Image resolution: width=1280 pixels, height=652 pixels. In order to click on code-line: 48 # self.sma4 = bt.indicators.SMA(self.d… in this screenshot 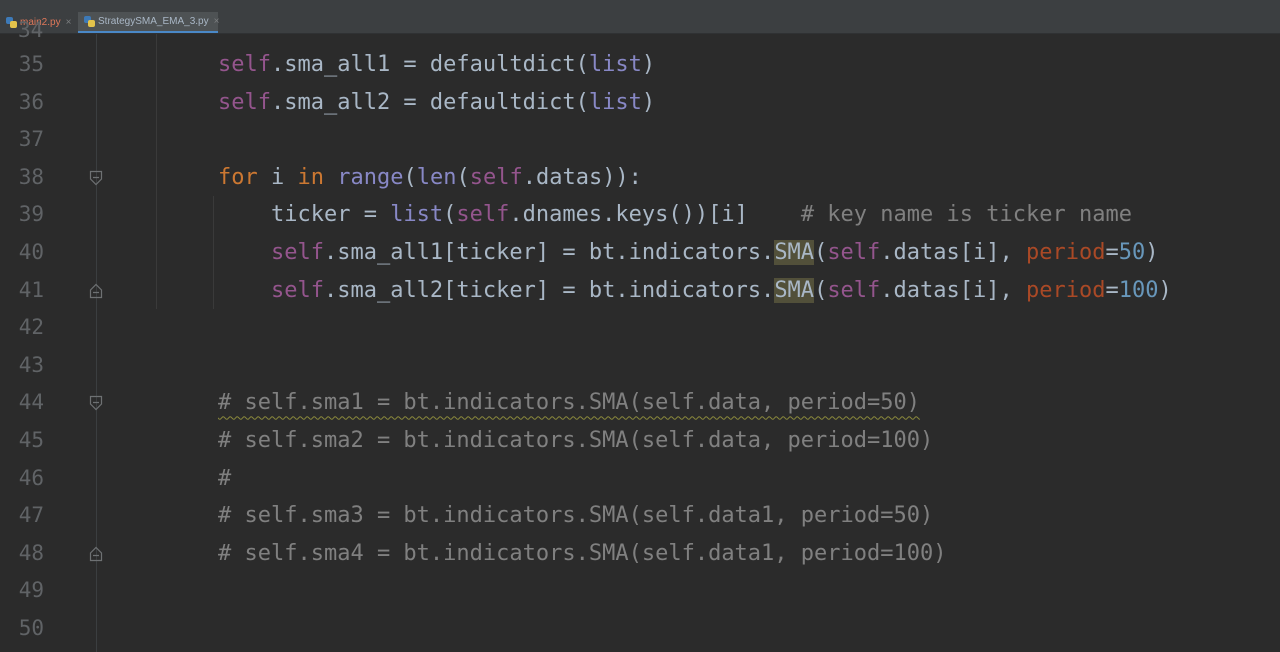, I will do `click(640, 554)`.